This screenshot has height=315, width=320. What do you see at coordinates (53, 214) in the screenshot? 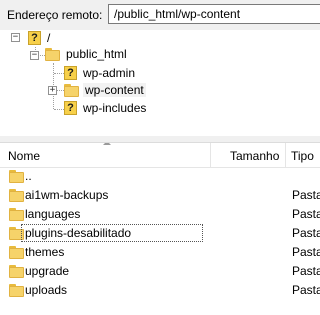
I see `file-name: languages` at bounding box center [53, 214].